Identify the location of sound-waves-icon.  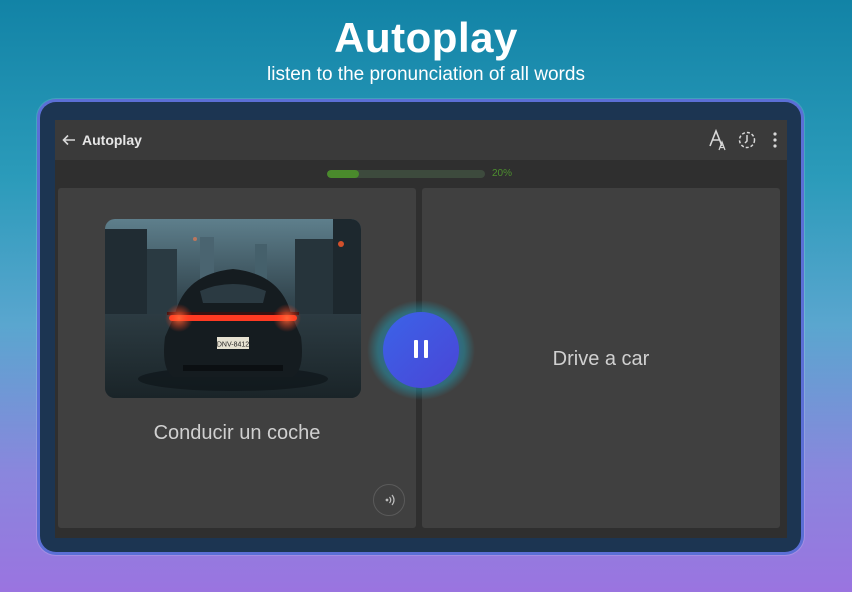
(390, 500).